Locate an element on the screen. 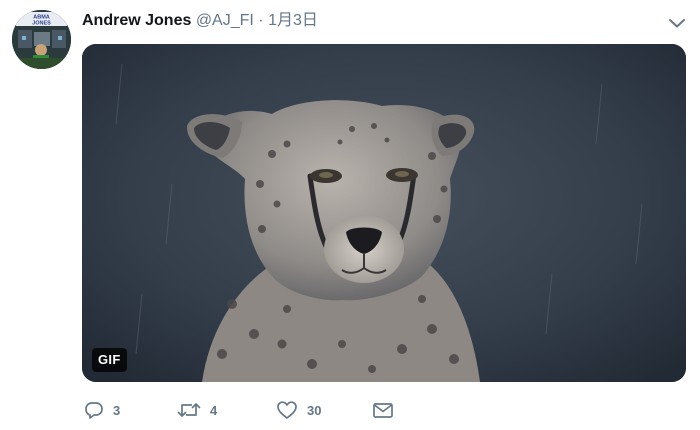  tweet-date: 1月3日 is located at coordinates (293, 20).